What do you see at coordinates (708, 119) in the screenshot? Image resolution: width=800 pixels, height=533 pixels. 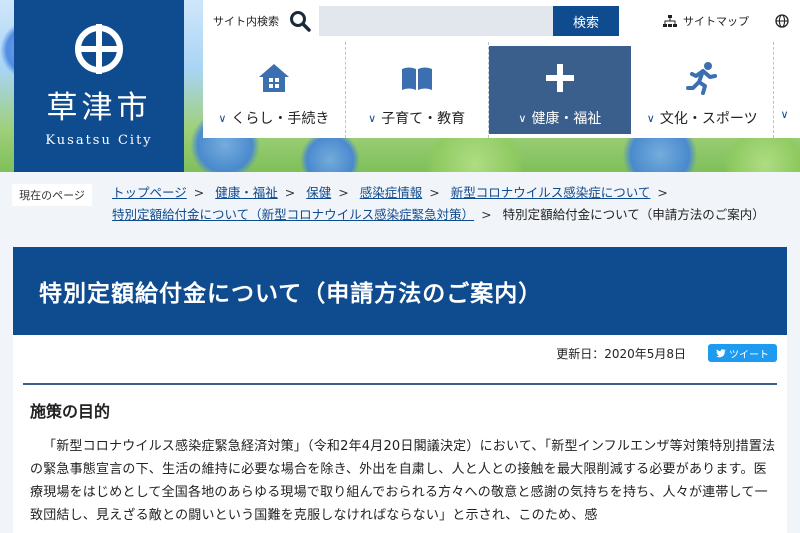 I see `nav-label-text: 文化・スポーツ` at bounding box center [708, 119].